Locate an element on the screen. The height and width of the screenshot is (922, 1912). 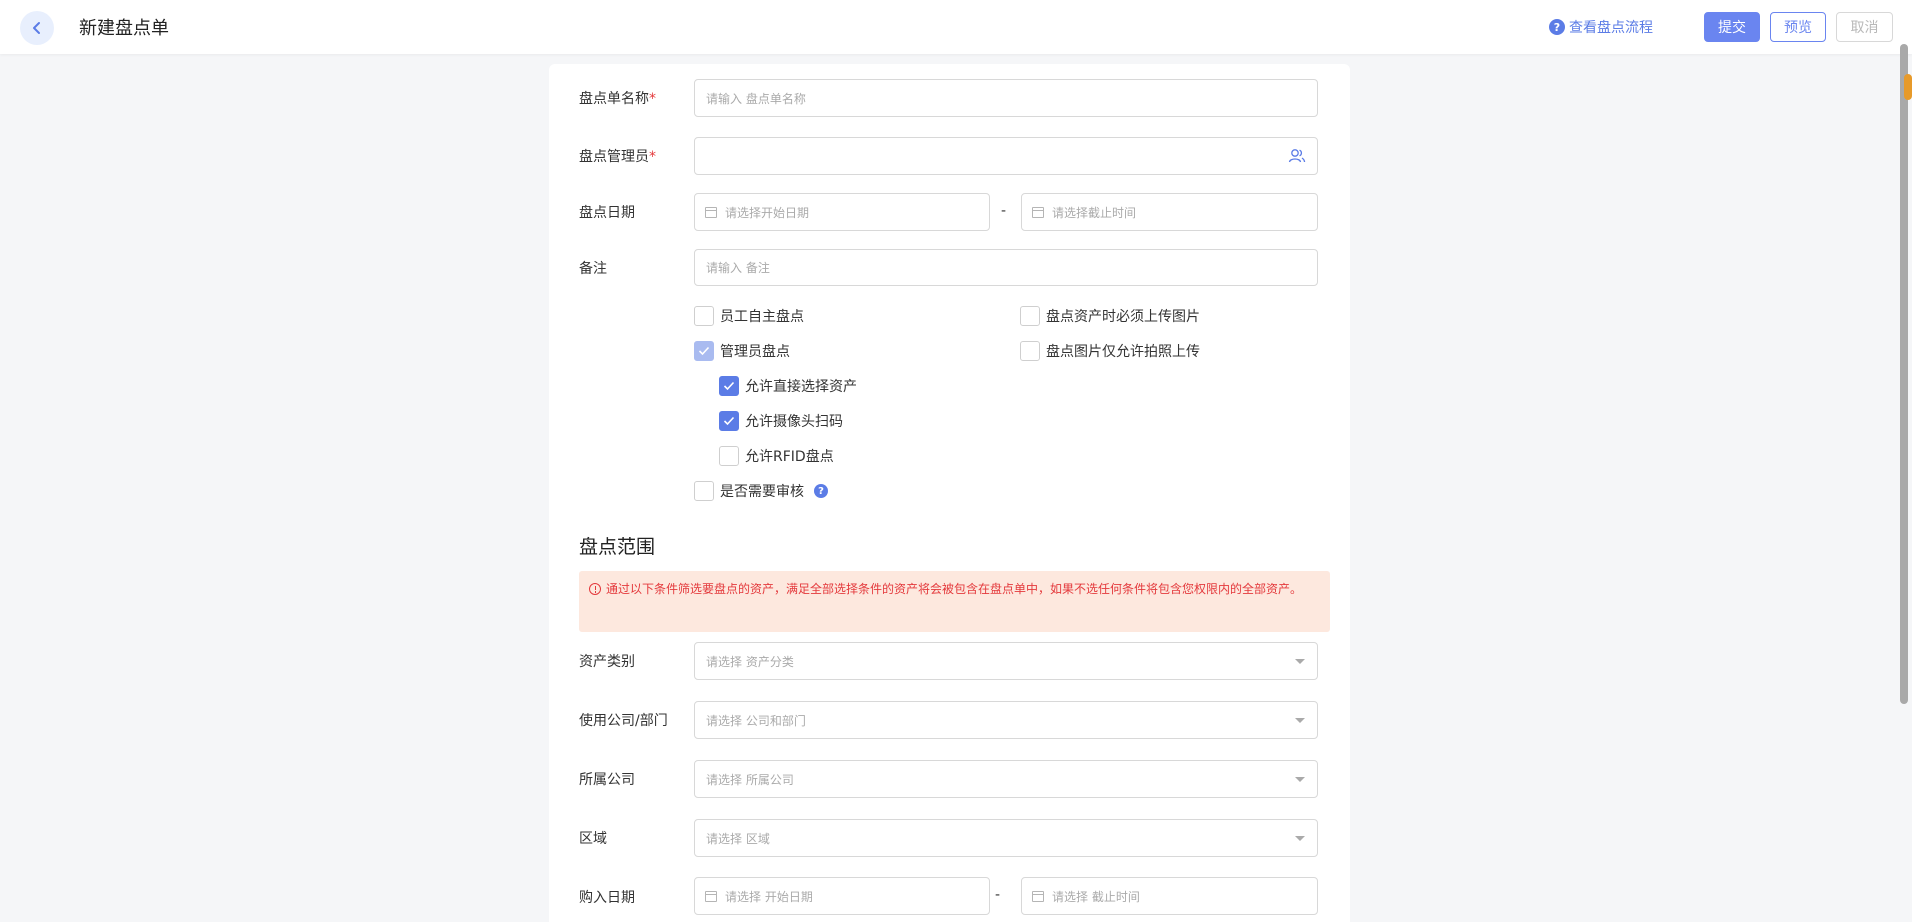
photo-only-checkbox: 盘点图片仅允许拍照上传 is located at coordinates (1110, 351).